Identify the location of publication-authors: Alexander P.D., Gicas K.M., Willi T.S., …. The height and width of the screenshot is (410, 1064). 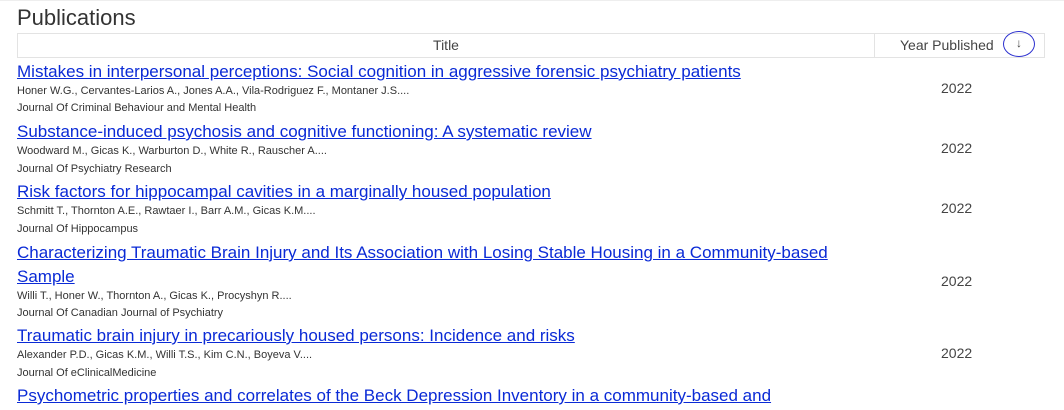
(165, 355).